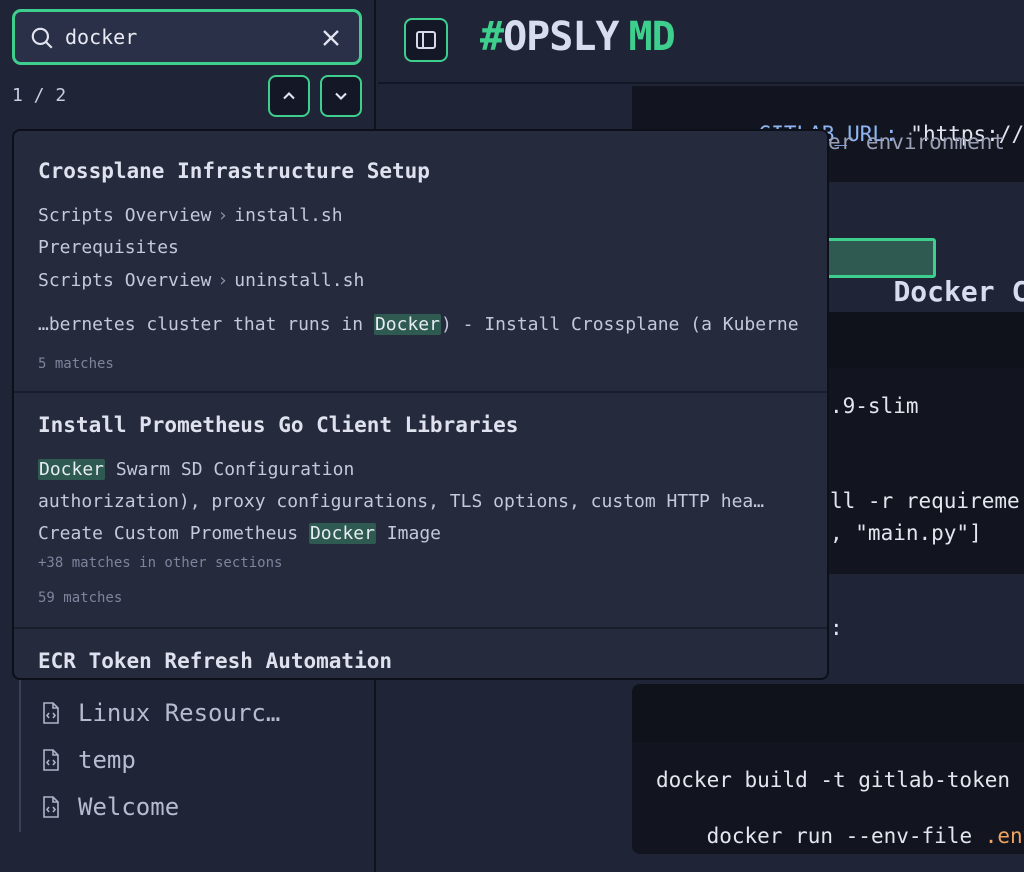 Image resolution: width=1024 pixels, height=872 pixels. What do you see at coordinates (107, 760) in the screenshot?
I see `file-name: temp` at bounding box center [107, 760].